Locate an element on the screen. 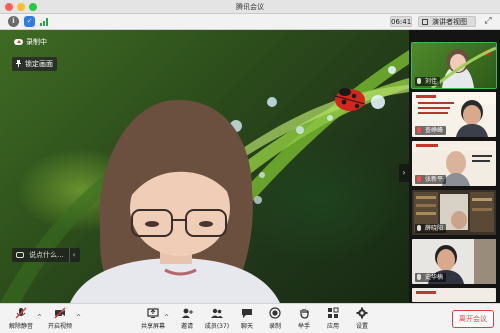  chat-input: 说点什么... ‹ is located at coordinates (46, 255).